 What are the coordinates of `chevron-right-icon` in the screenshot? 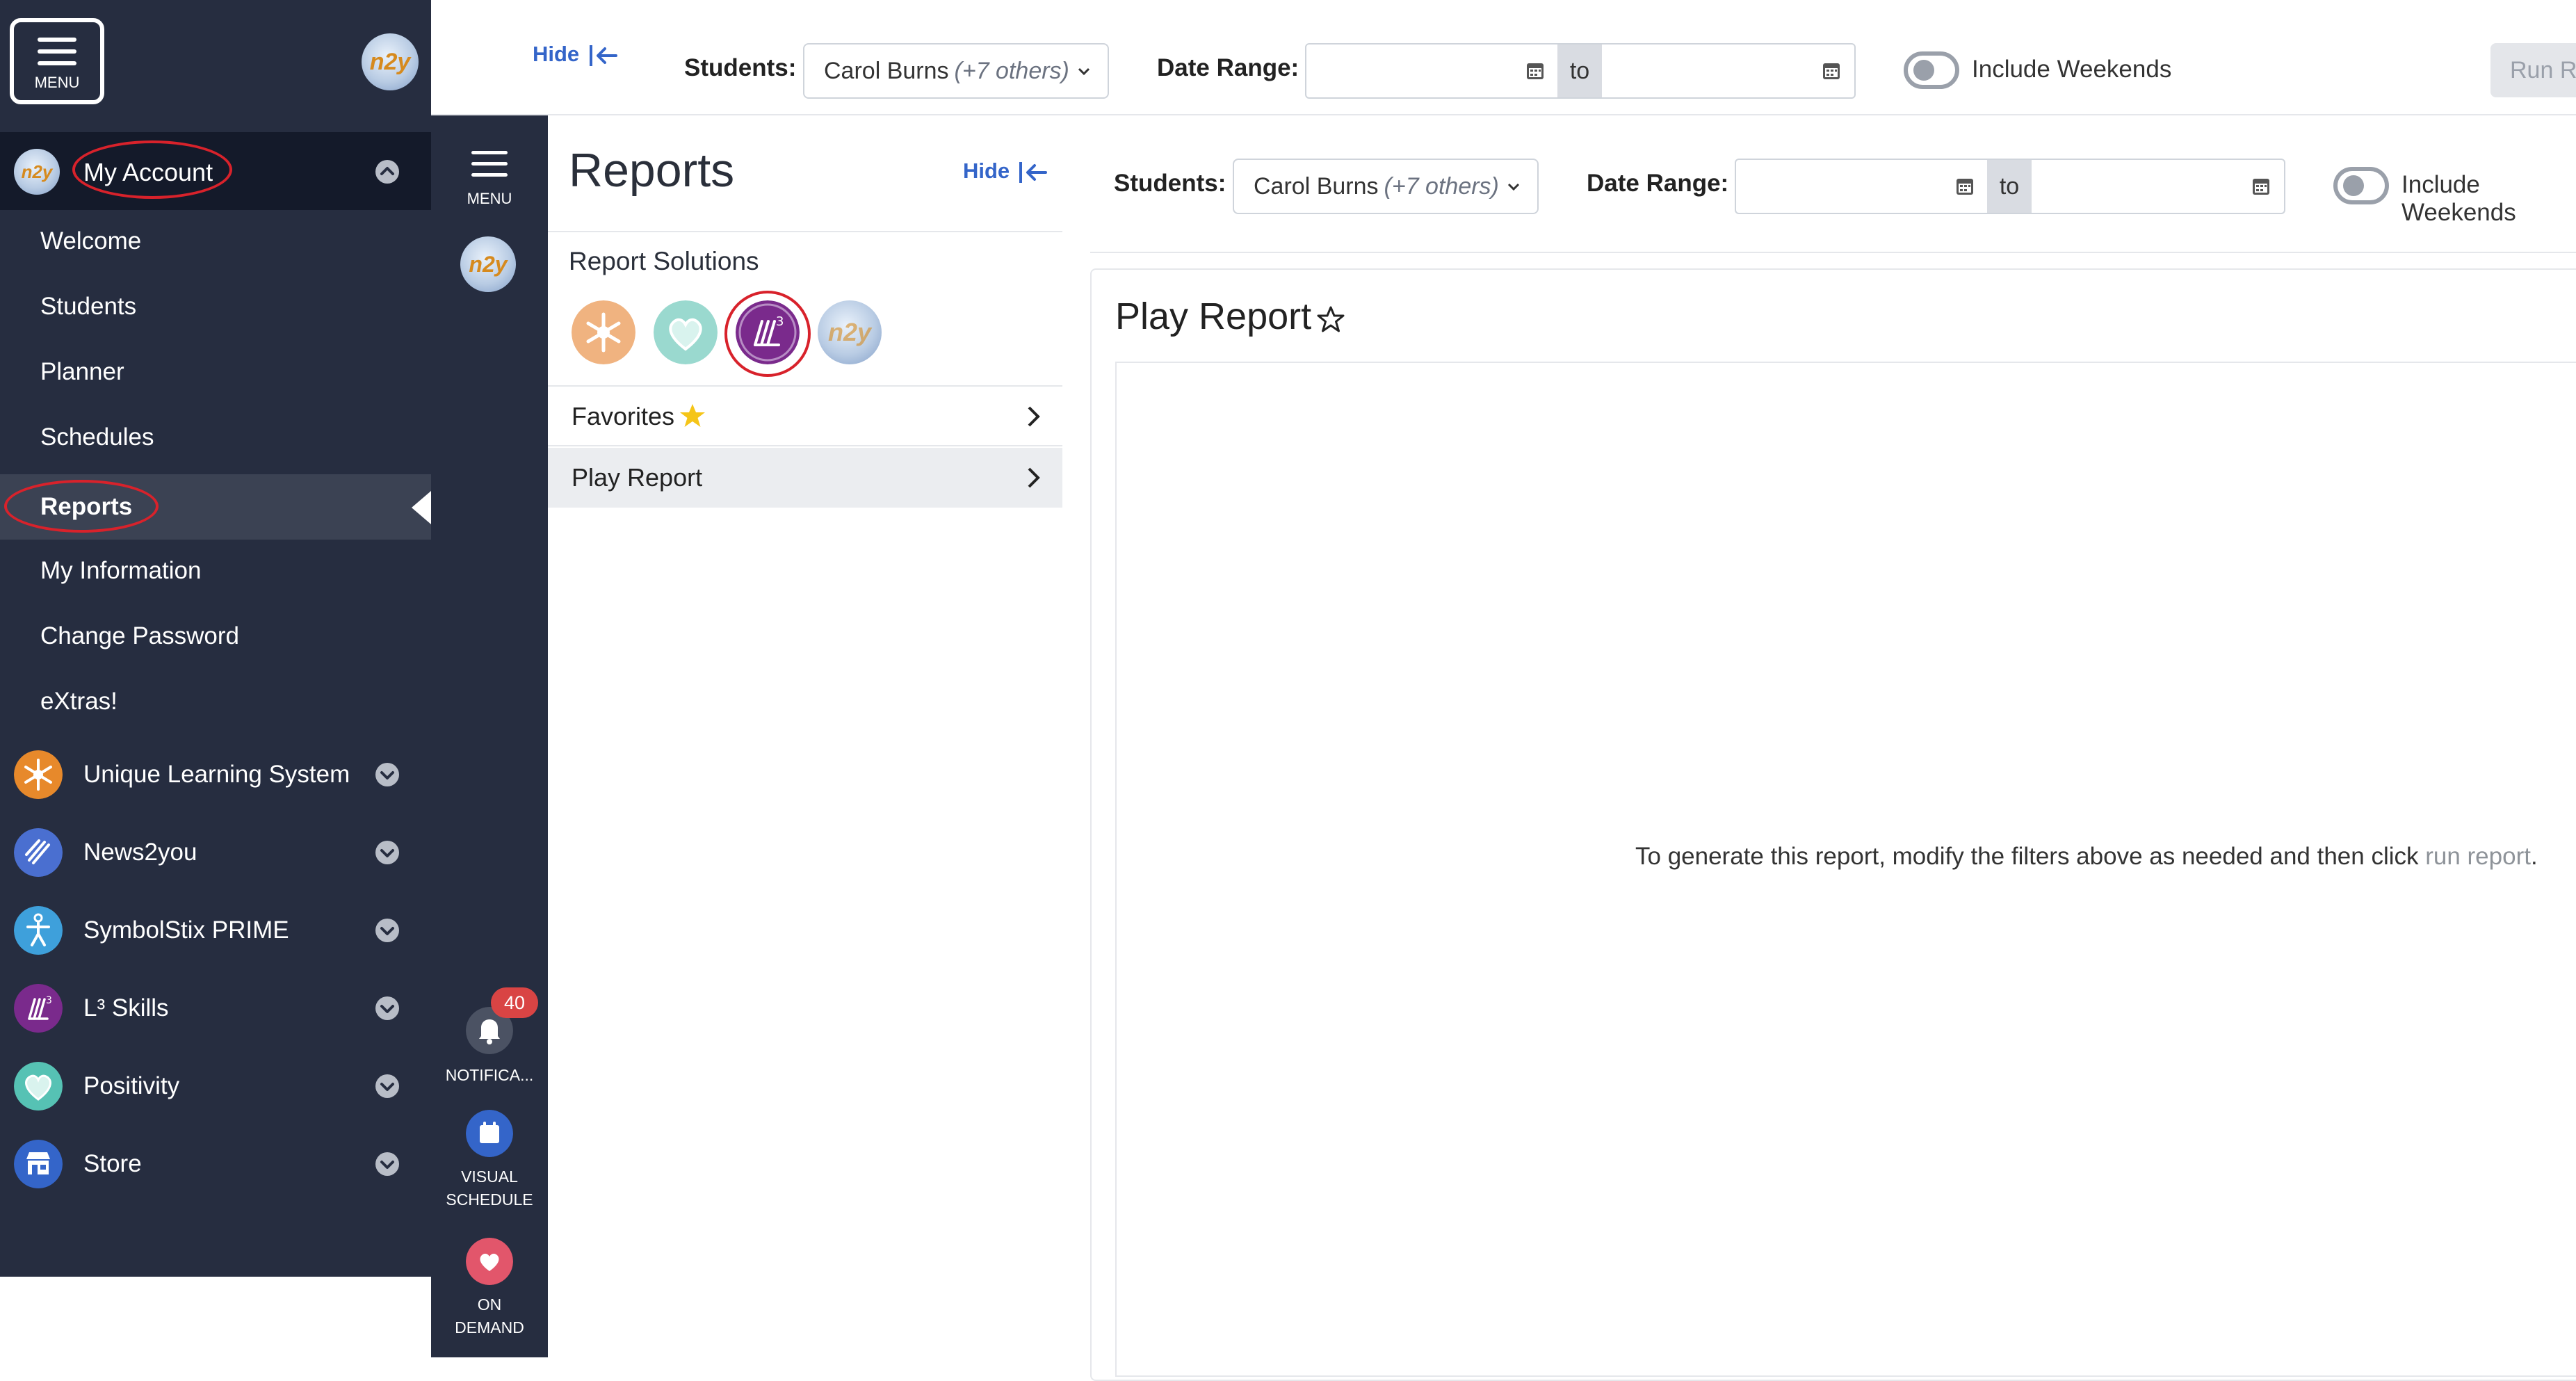 It's located at (1034, 477).